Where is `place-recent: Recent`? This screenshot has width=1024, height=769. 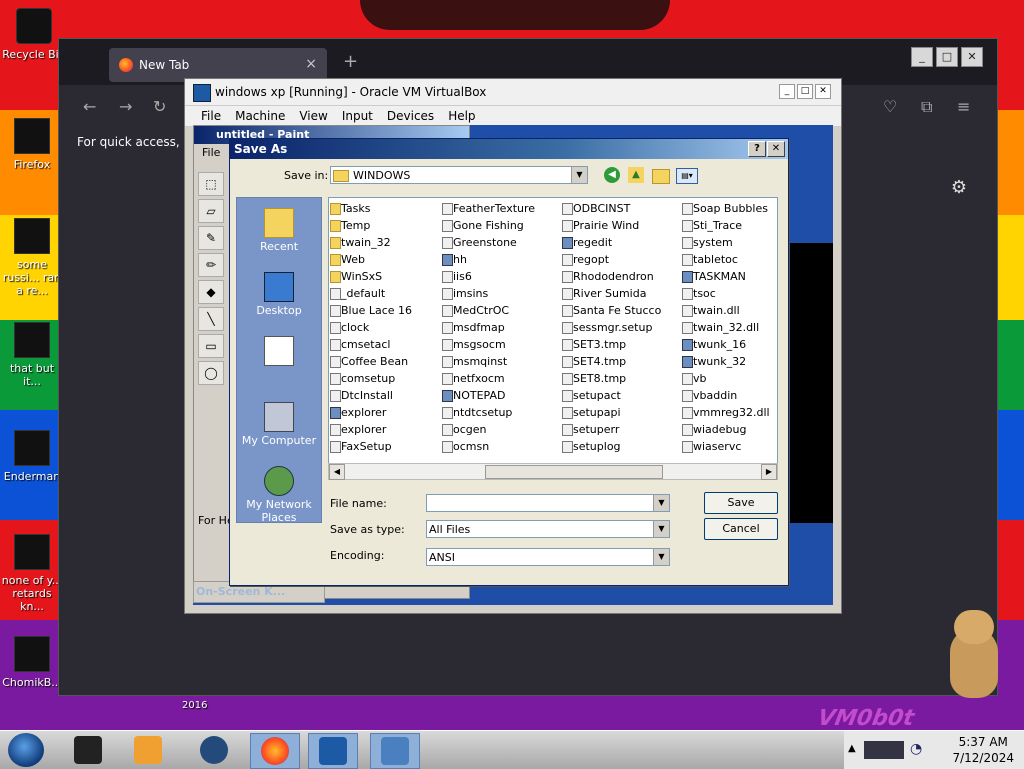 place-recent: Recent is located at coordinates (279, 230).